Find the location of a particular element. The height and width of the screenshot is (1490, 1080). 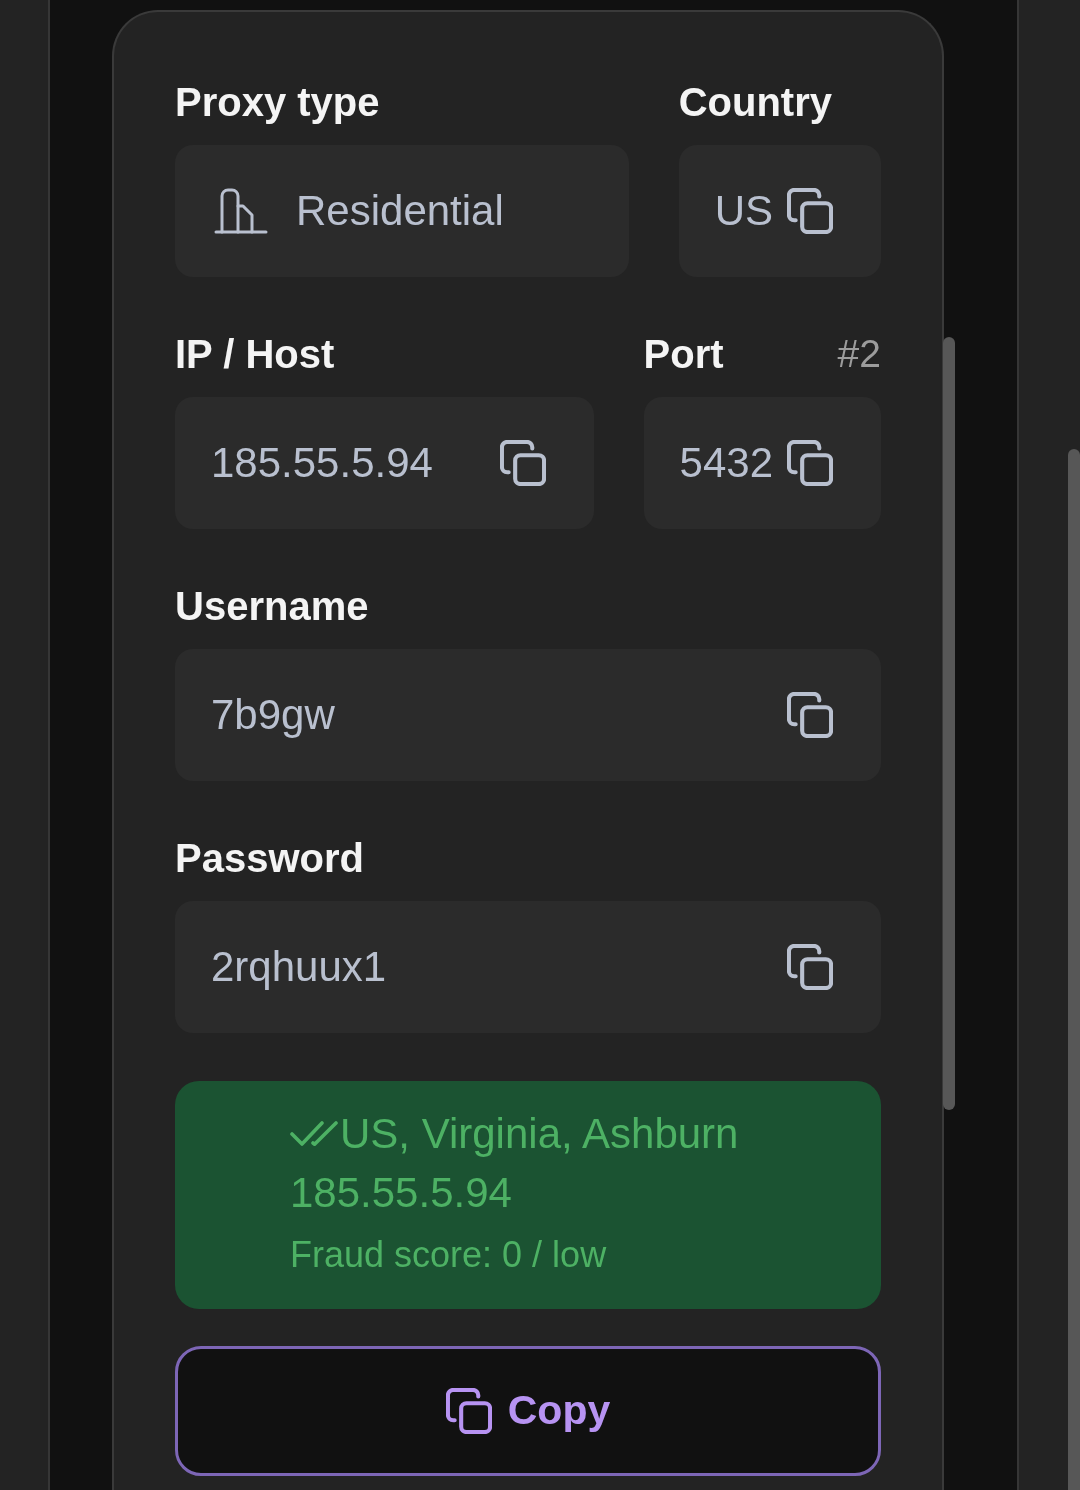

field-label: Country is located at coordinates (755, 102).